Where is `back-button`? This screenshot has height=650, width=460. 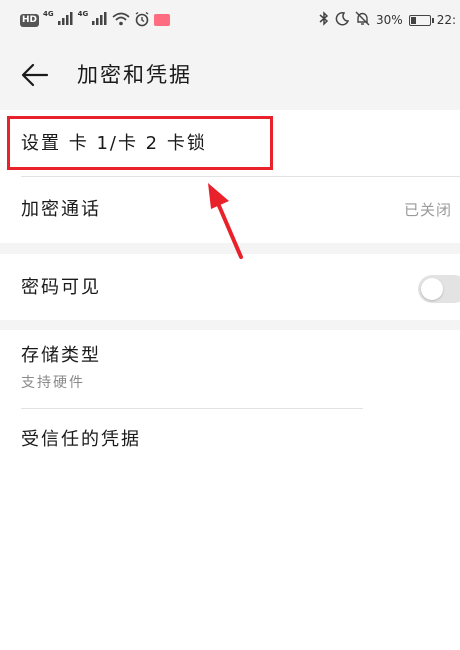 back-button is located at coordinates (35, 75).